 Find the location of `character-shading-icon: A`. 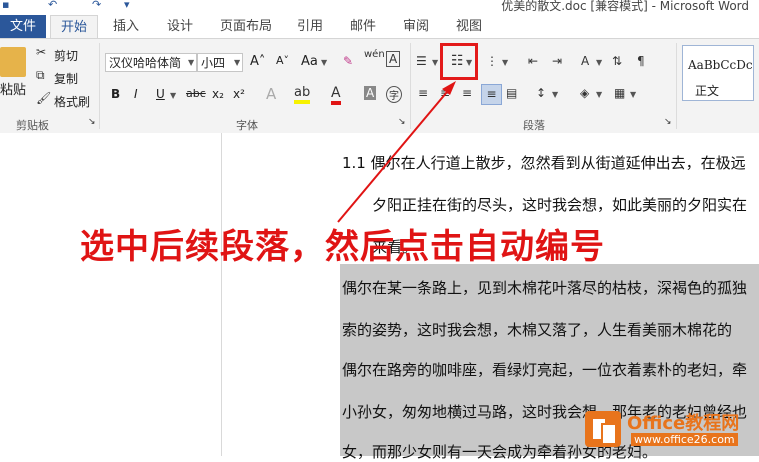

character-shading-icon: A is located at coordinates (370, 93).